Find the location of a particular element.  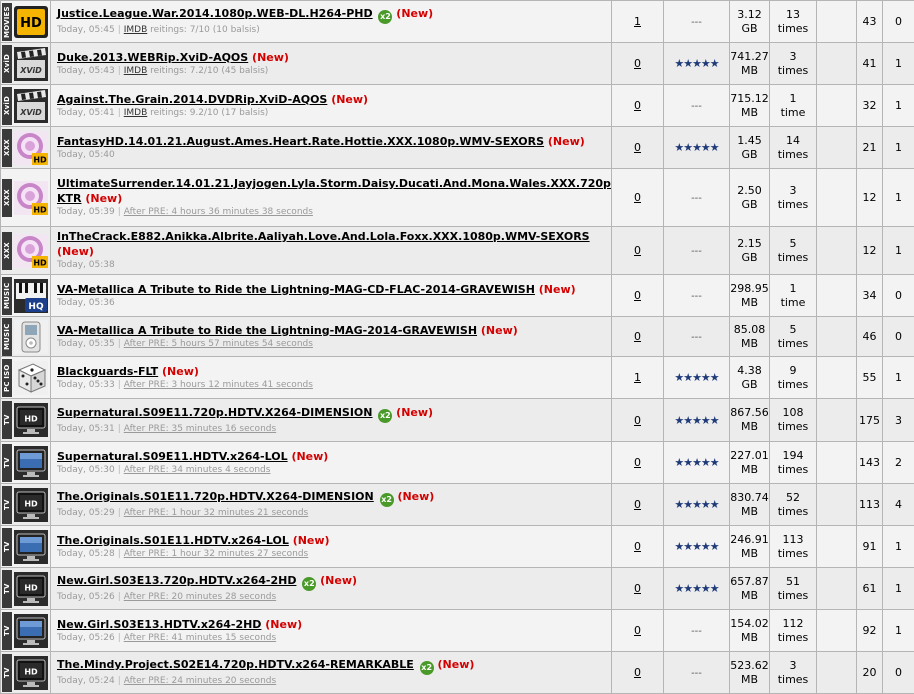

category-badge: MOVIES HD is located at coordinates (26, 22).